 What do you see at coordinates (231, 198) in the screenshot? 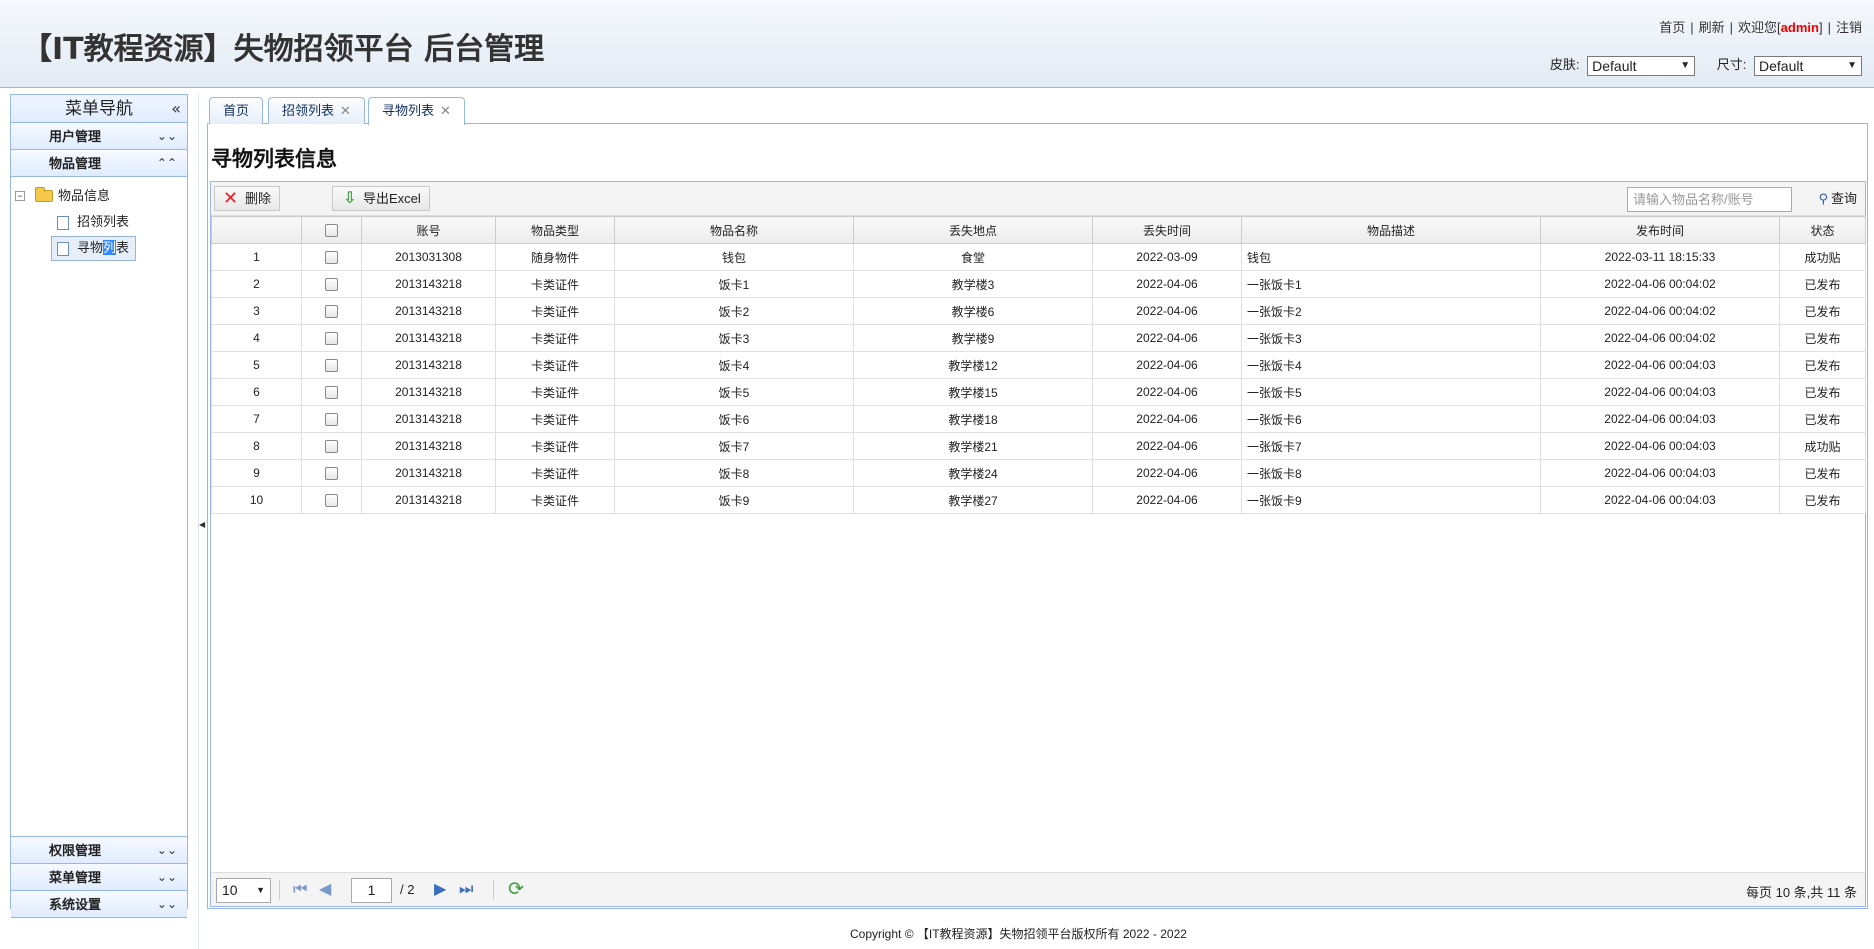
I see `delete-x-icon: ✕` at bounding box center [231, 198].